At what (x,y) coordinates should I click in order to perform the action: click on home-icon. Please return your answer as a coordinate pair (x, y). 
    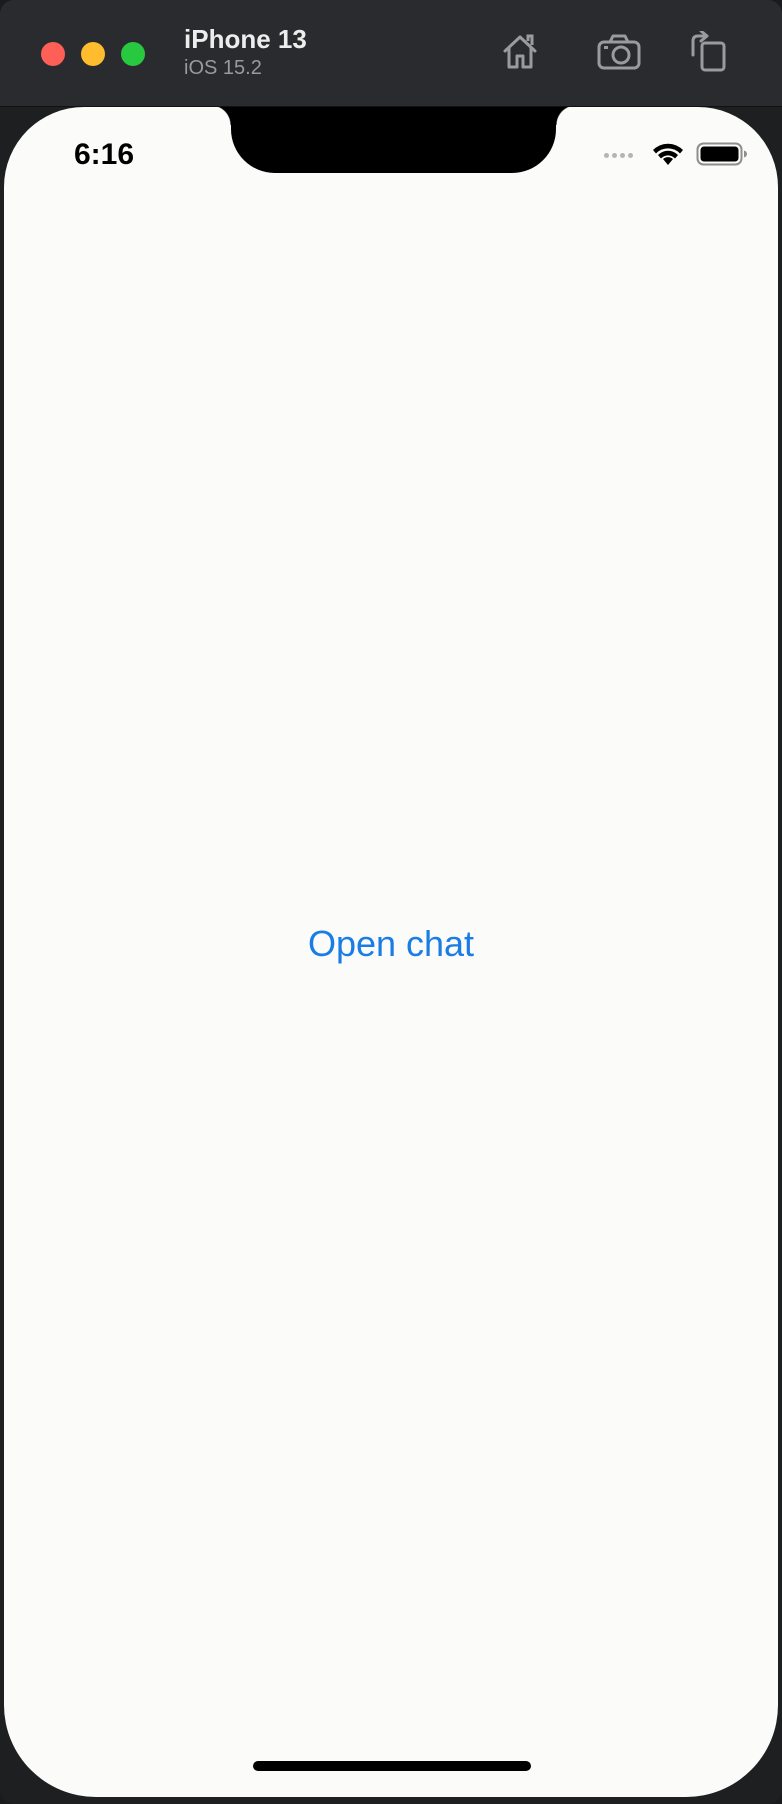
    Looking at the image, I should click on (520, 51).